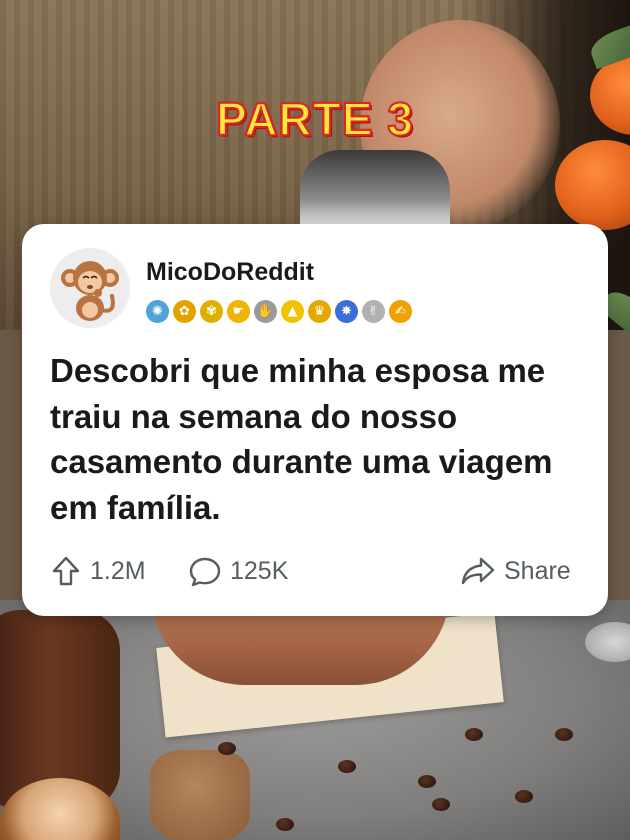 Image resolution: width=630 pixels, height=840 pixels. I want to click on cookie, so click(200, 795).